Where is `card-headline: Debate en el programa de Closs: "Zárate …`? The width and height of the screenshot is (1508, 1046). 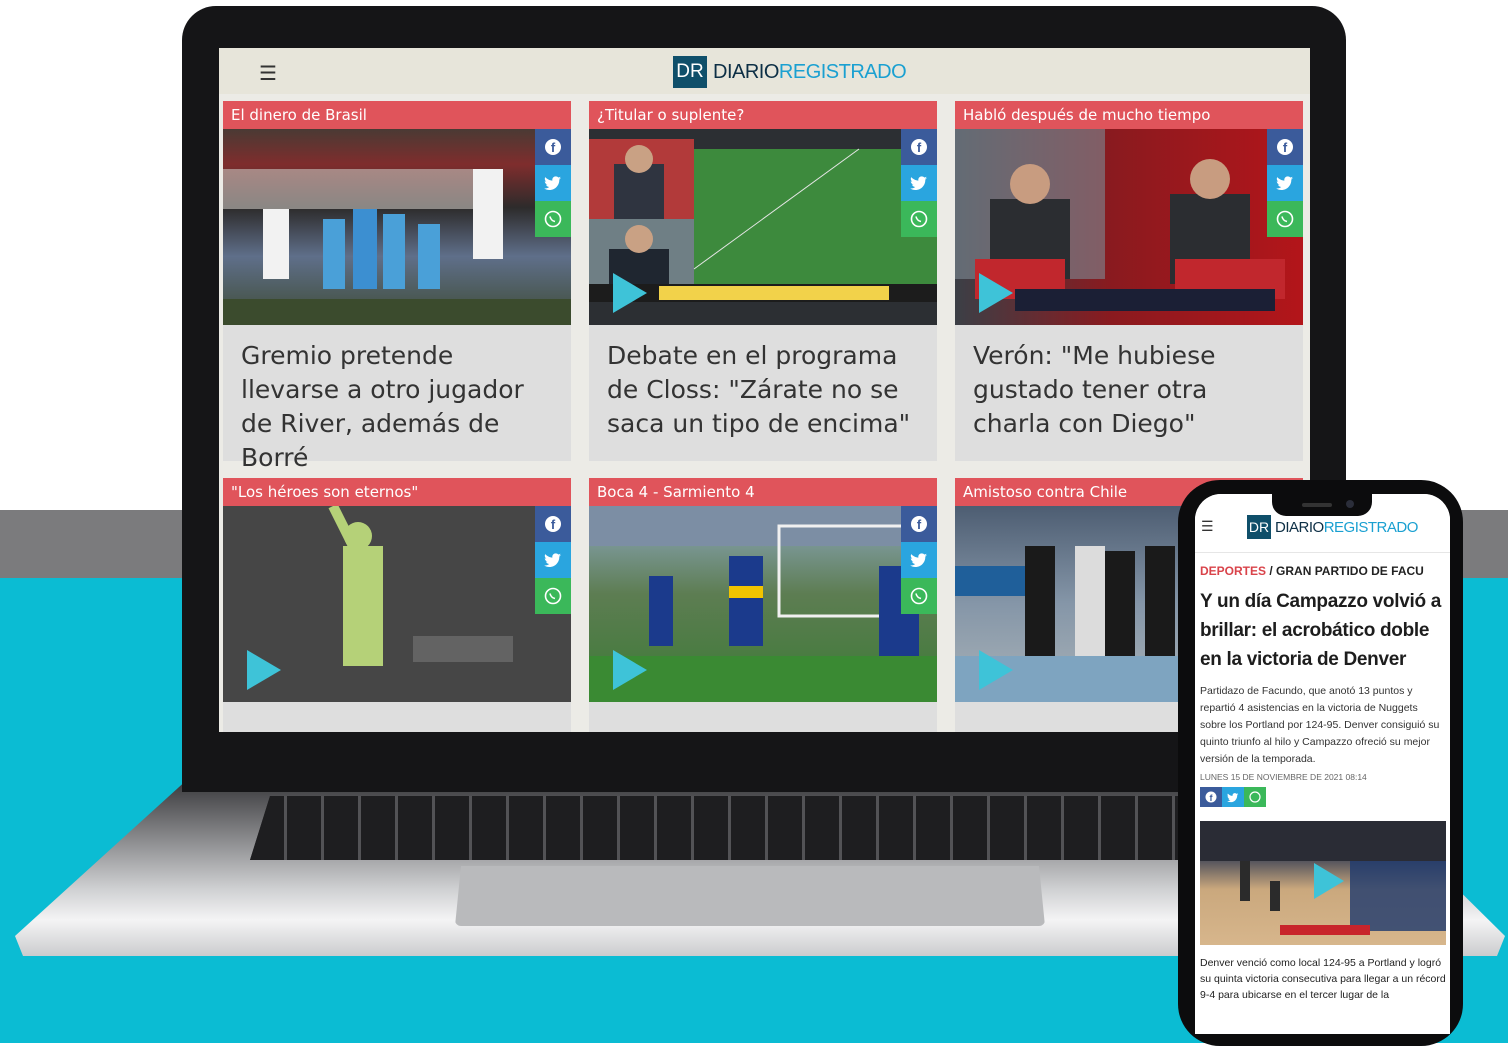
card-headline: Debate en el programa de Closs: "Zárate … is located at coordinates (763, 383).